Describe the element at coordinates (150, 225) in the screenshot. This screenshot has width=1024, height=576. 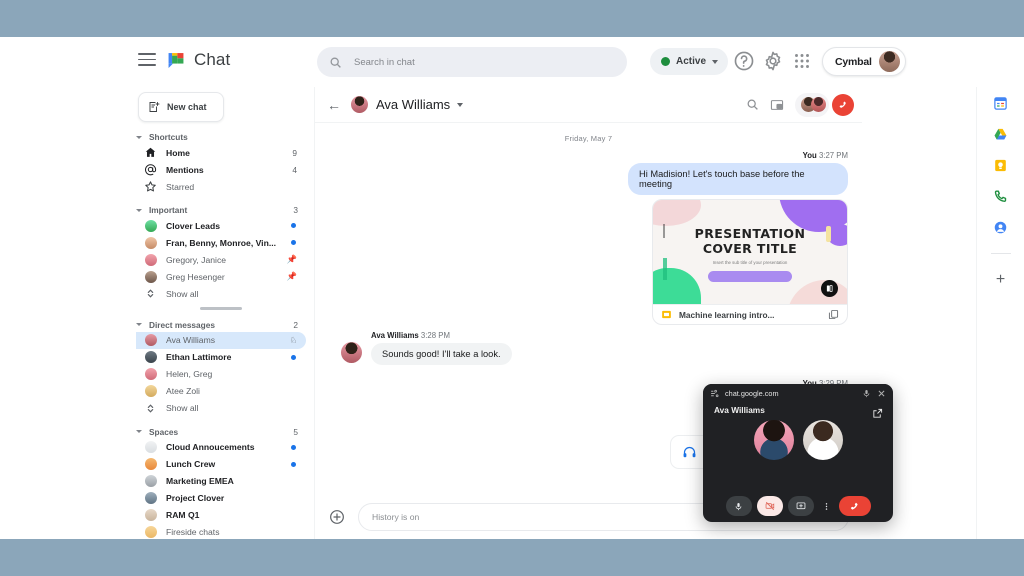
I see `space-avatar-green` at that location.